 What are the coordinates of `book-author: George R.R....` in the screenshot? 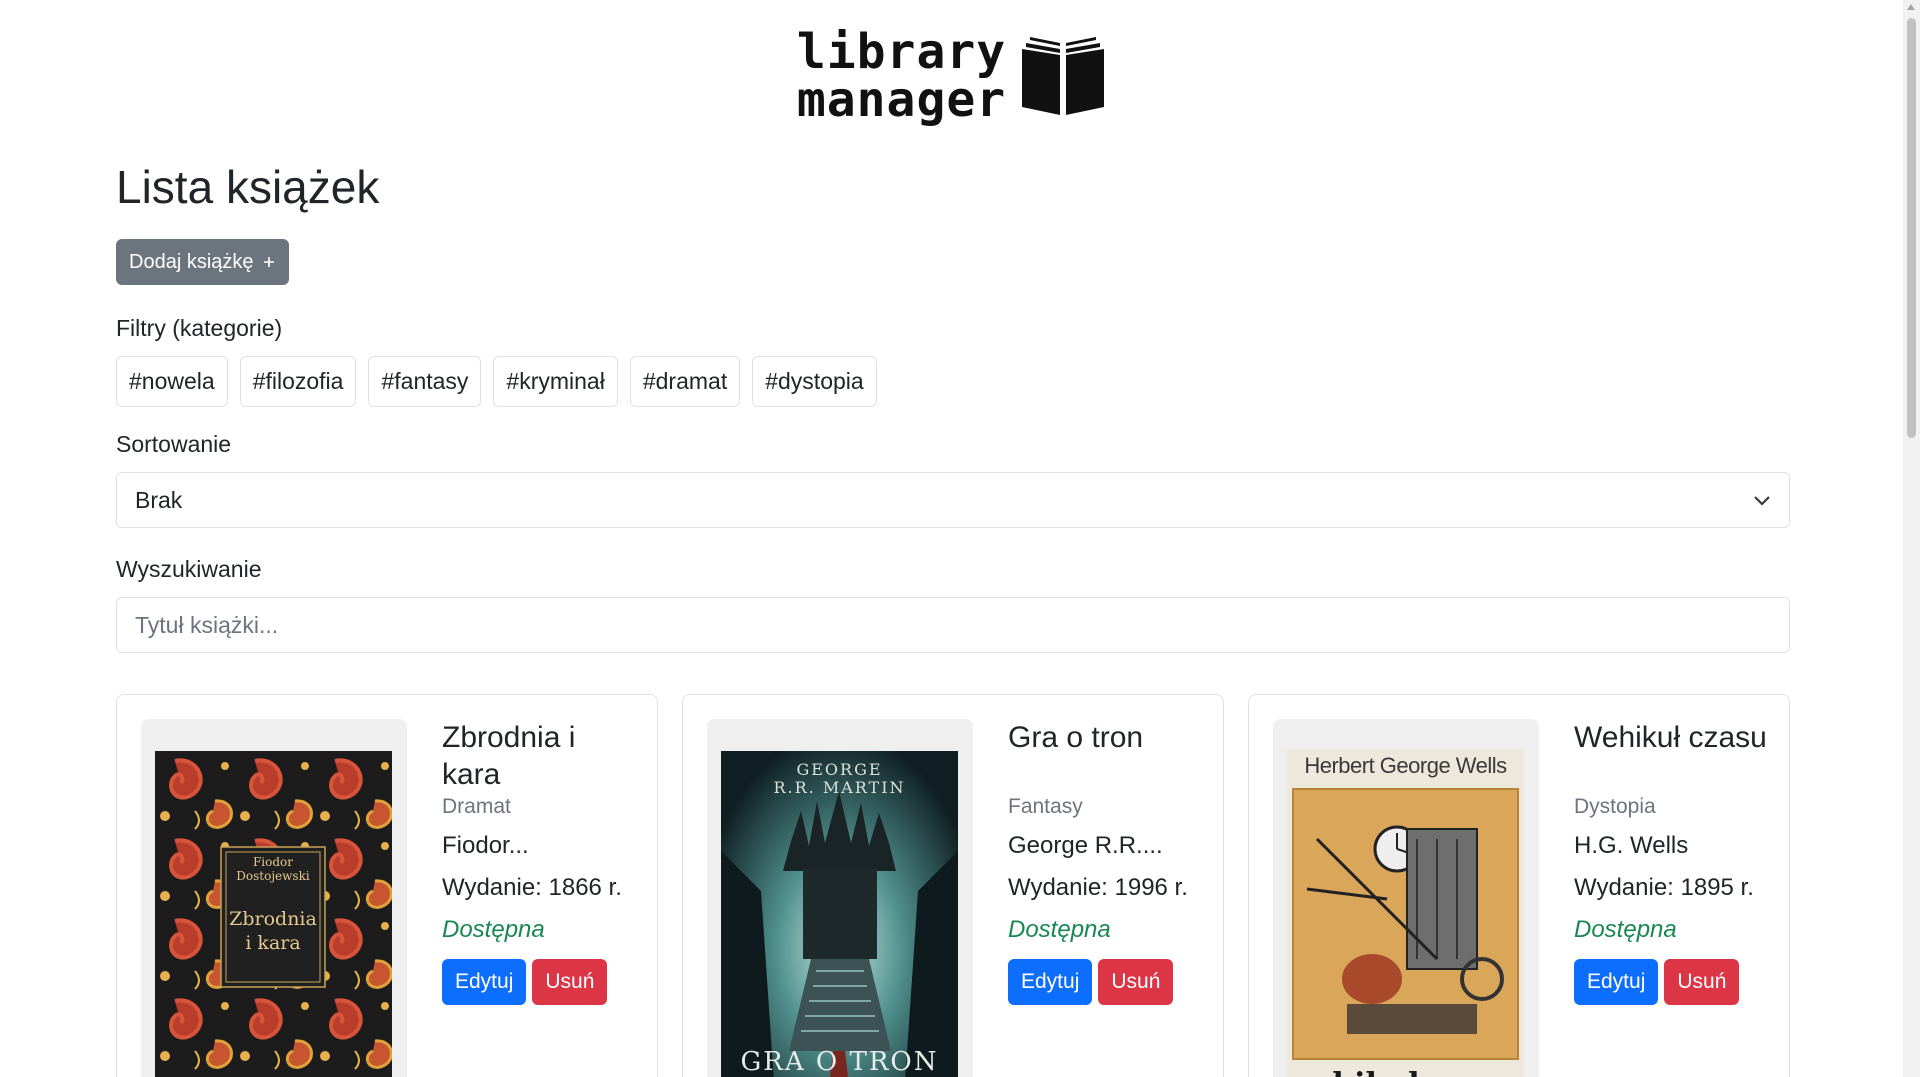 It's located at (1085, 845).